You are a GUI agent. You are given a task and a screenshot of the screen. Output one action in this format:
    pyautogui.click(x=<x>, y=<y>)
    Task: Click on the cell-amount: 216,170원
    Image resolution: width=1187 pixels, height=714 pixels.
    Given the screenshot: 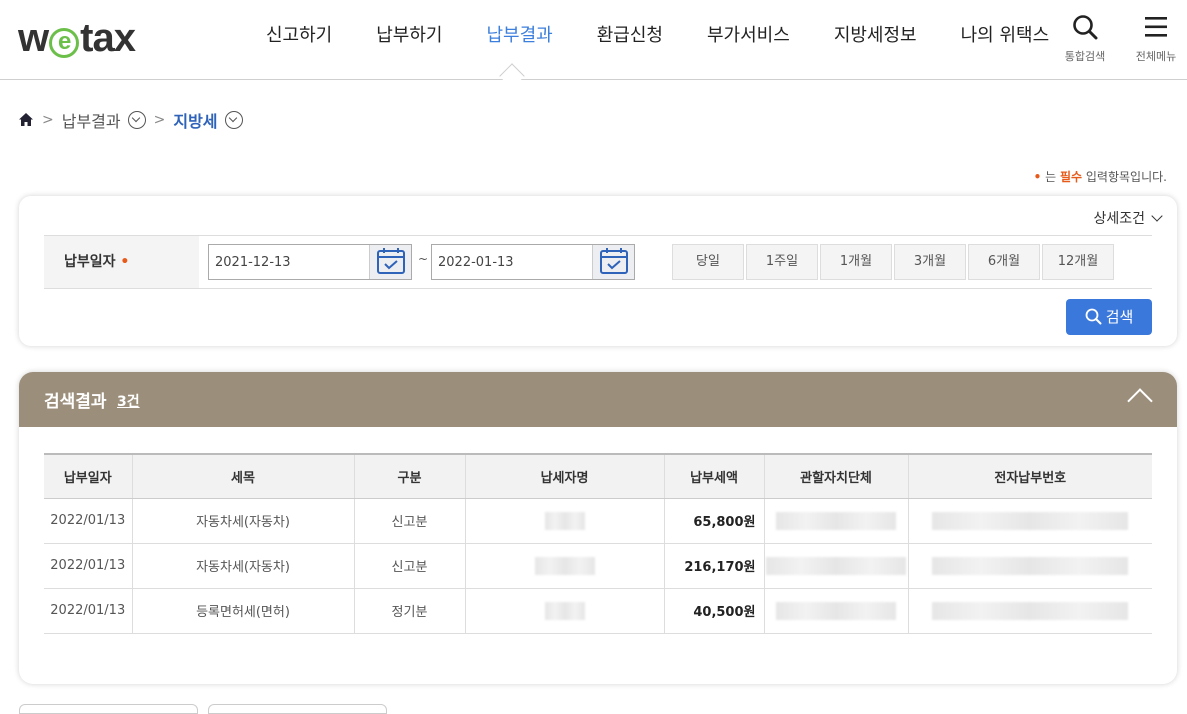 What is the action you would take?
    pyautogui.click(x=713, y=566)
    